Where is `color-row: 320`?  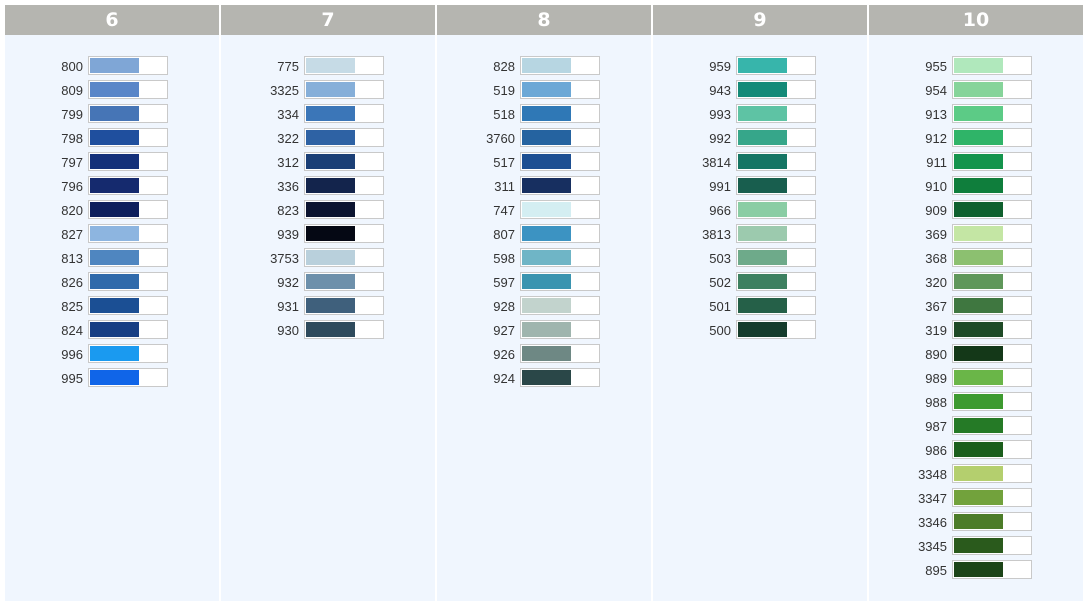
color-row: 320 is located at coordinates (976, 284).